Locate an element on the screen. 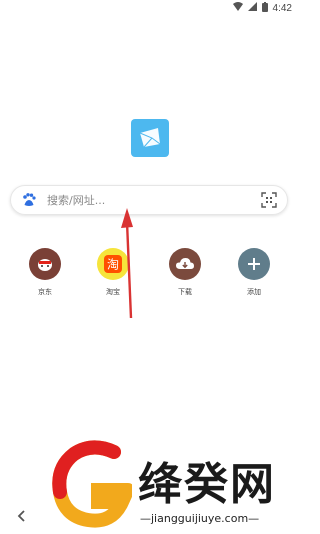 This screenshot has height=534, width=320. battery-icon is located at coordinates (264, 8).